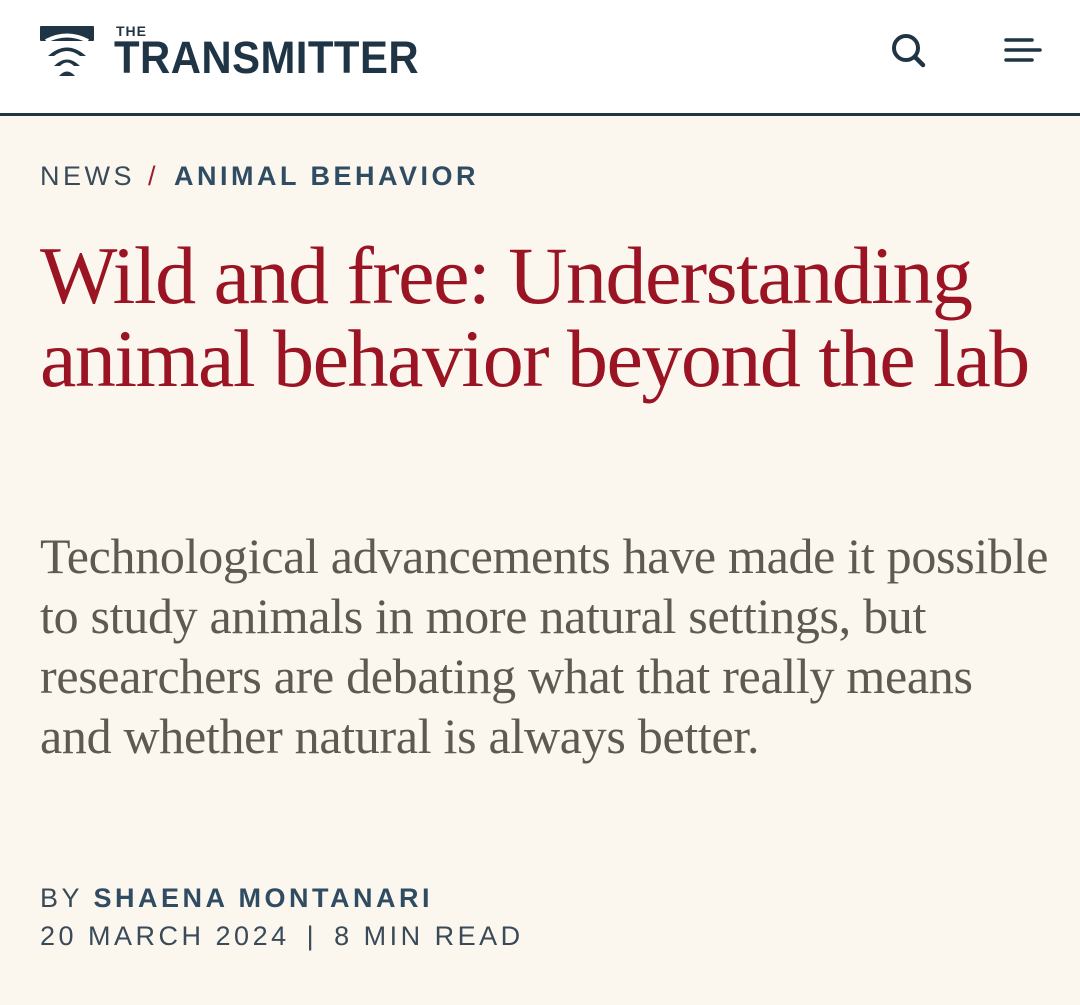 The width and height of the screenshot is (1080, 1005). Describe the element at coordinates (429, 936) in the screenshot. I see `read-time: 8 MIN READ` at that location.